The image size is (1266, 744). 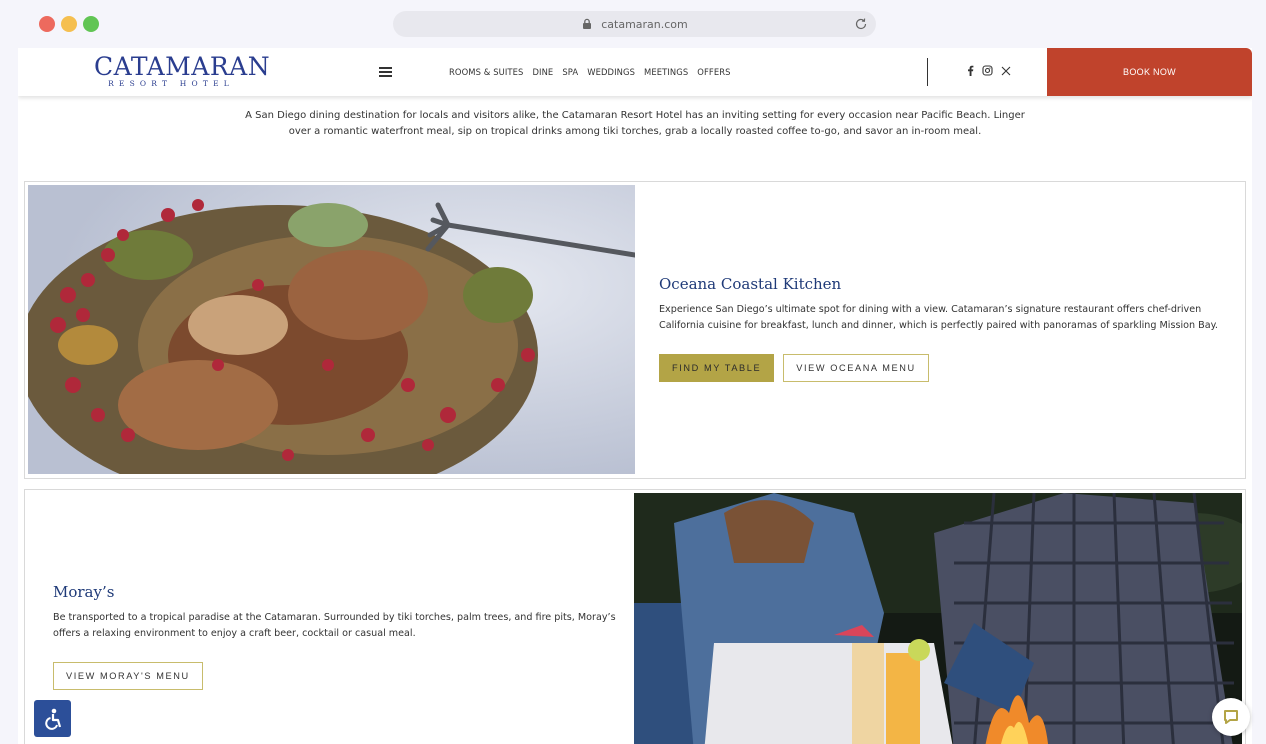 What do you see at coordinates (713, 72) in the screenshot?
I see `nav-offers: OFFERS` at bounding box center [713, 72].